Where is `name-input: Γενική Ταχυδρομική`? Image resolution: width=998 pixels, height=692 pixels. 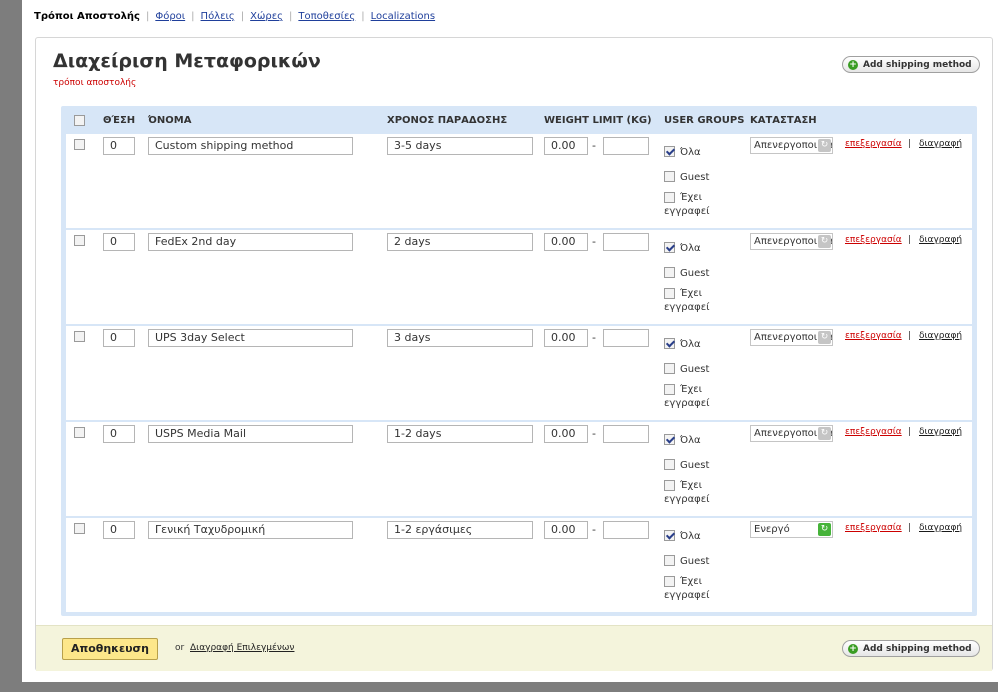 name-input: Γενική Ταχυδρομική is located at coordinates (250, 530).